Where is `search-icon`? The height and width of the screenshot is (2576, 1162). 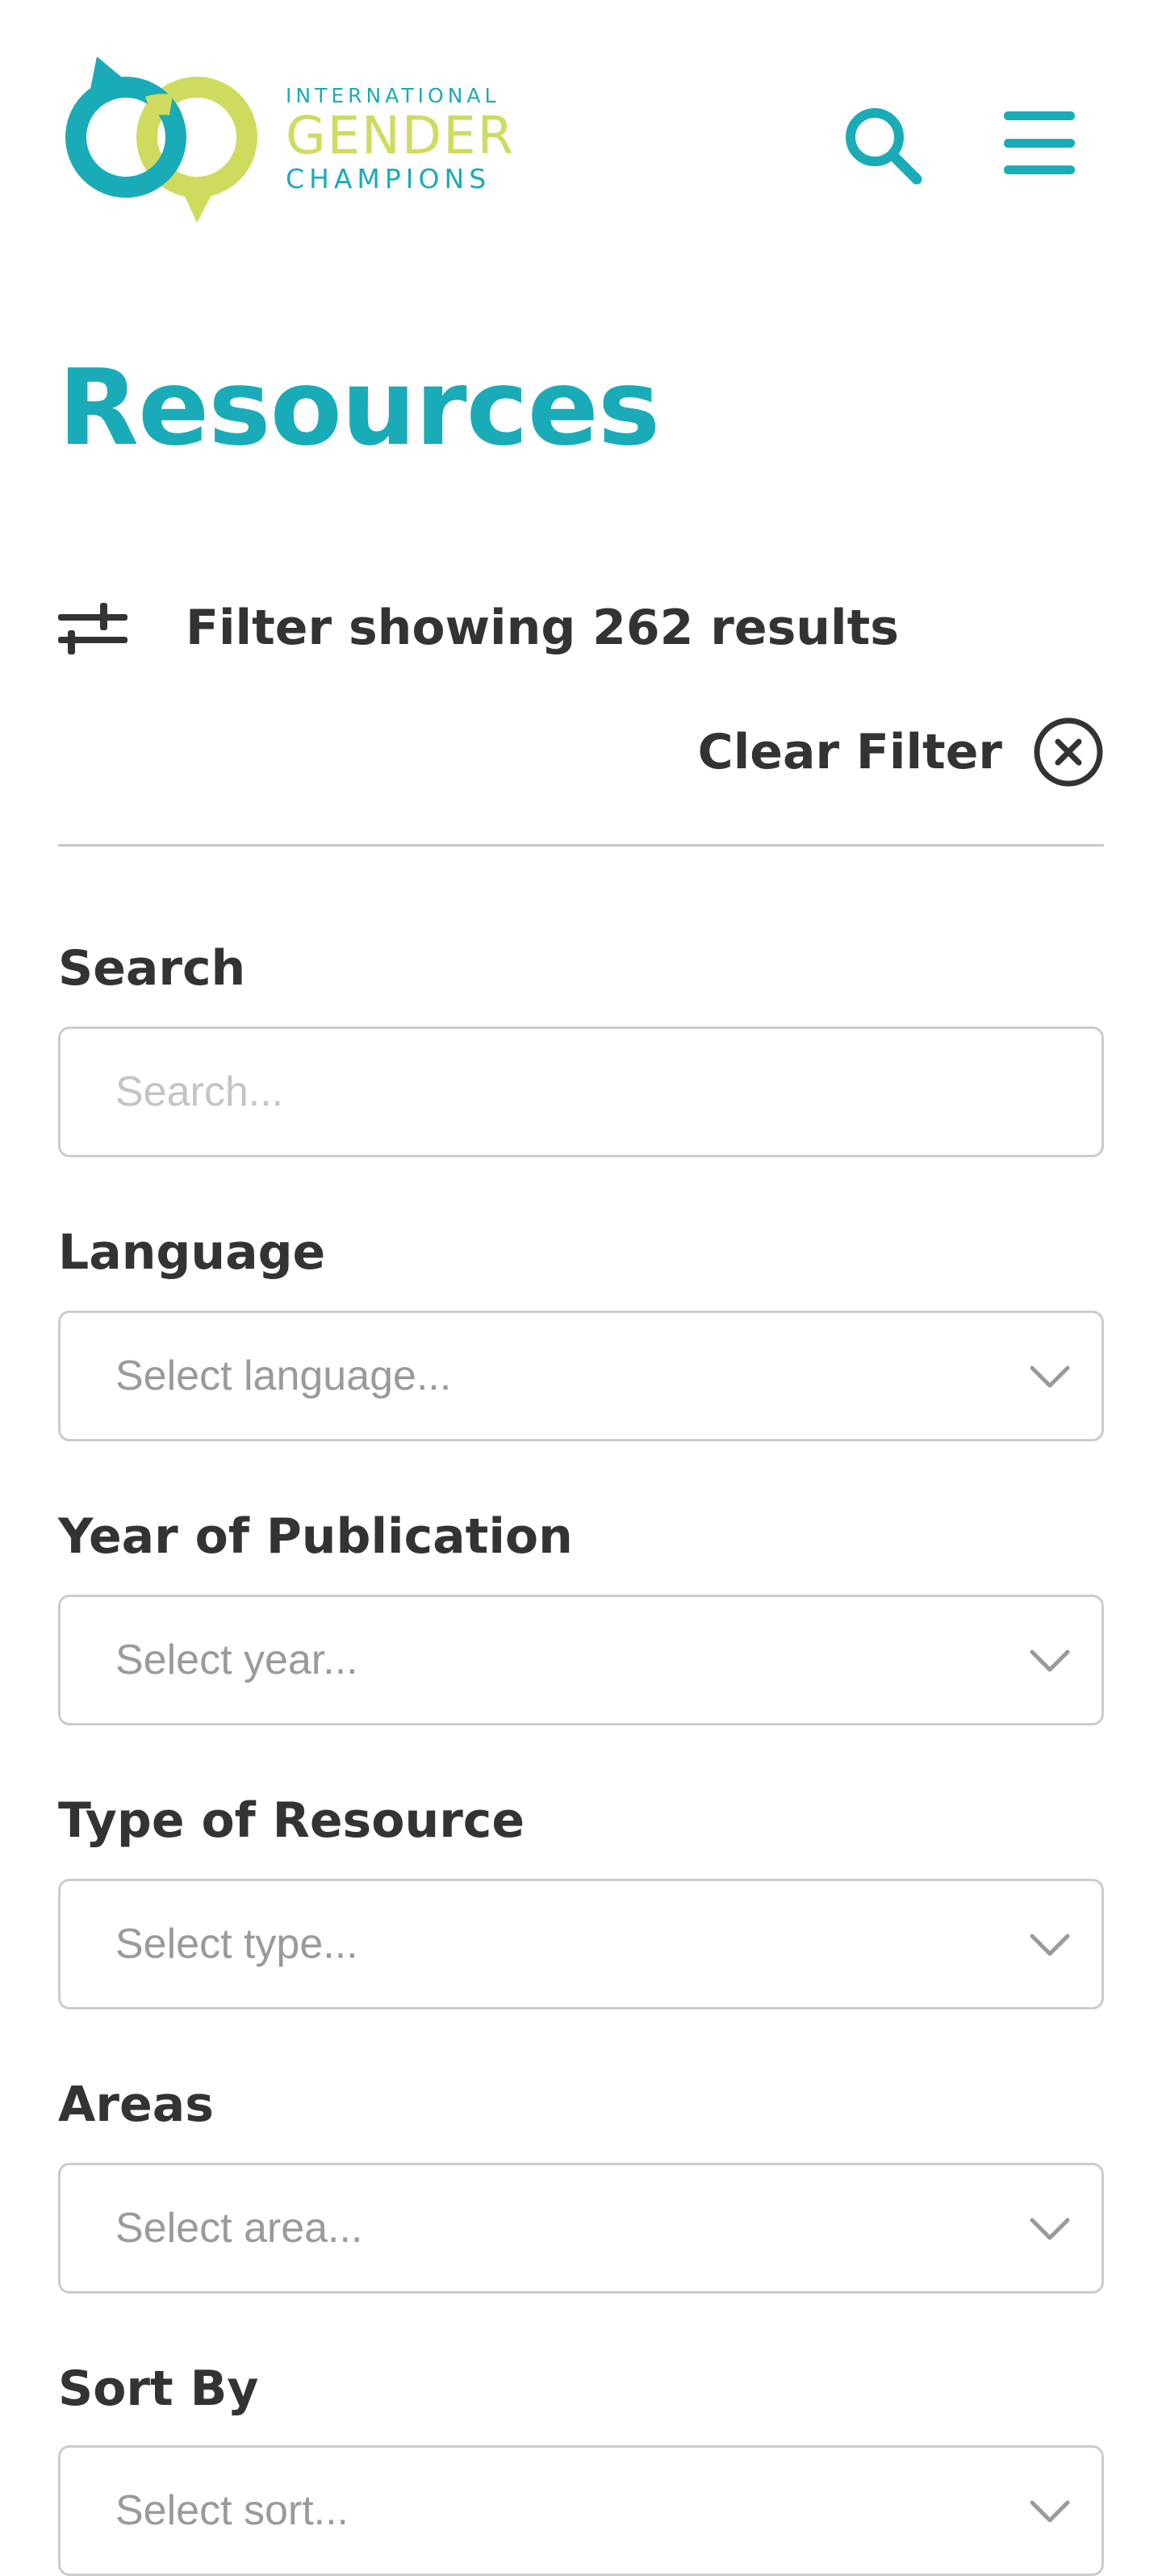 search-icon is located at coordinates (884, 146).